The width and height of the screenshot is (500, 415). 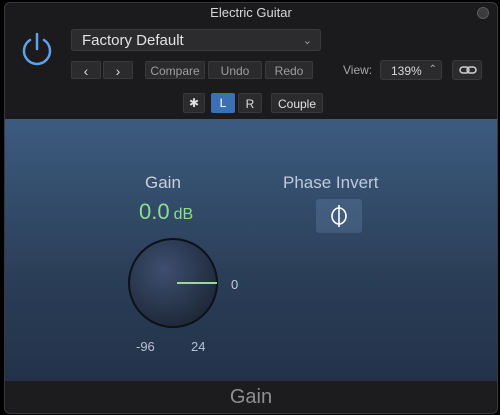 I want to click on preset-menu: Factory Default ⌄, so click(x=196, y=40).